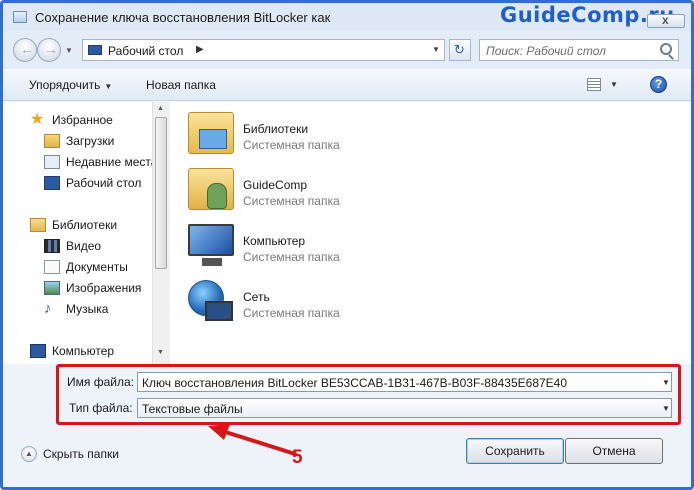  I want to click on scroll-up-icon: ▲, so click(160, 108).